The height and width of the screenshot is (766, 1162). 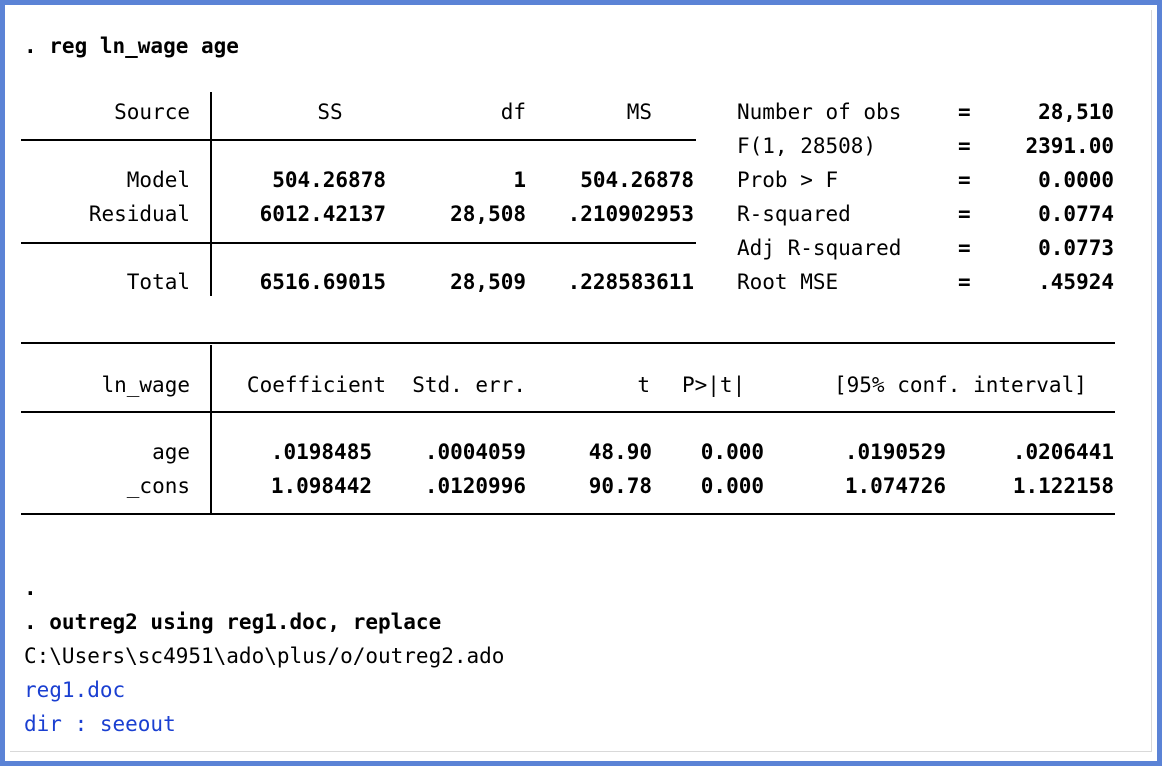 What do you see at coordinates (171, 452) in the screenshot?
I see `coef-var: age` at bounding box center [171, 452].